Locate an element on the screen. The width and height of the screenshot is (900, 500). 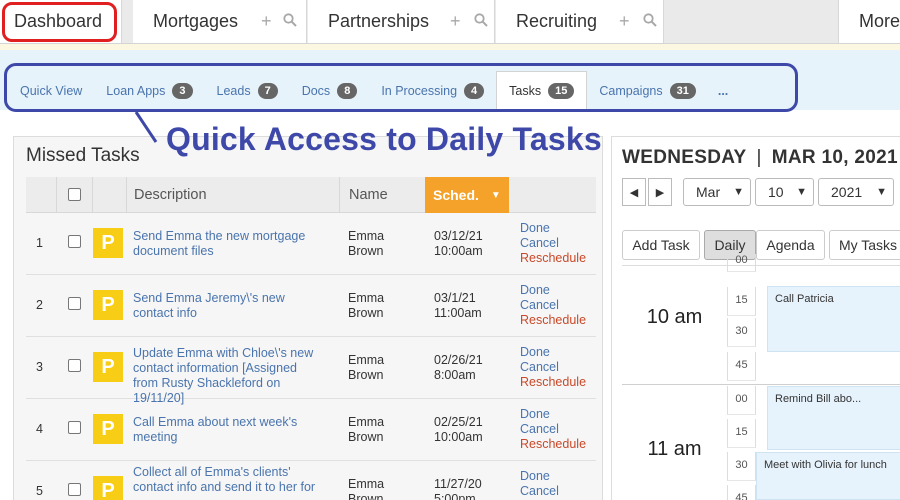
sort-down-icon: ▼ is located at coordinates (495, 195).